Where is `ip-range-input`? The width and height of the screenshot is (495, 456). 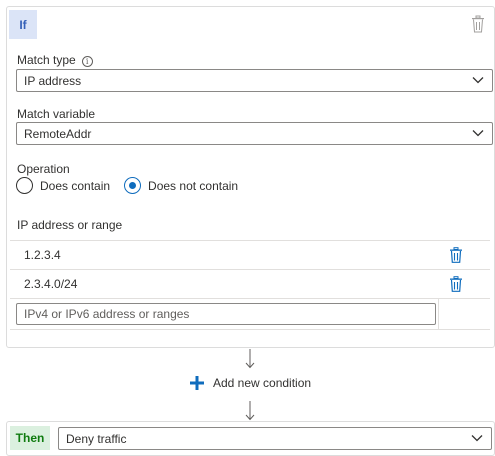
ip-range-input is located at coordinates (226, 314).